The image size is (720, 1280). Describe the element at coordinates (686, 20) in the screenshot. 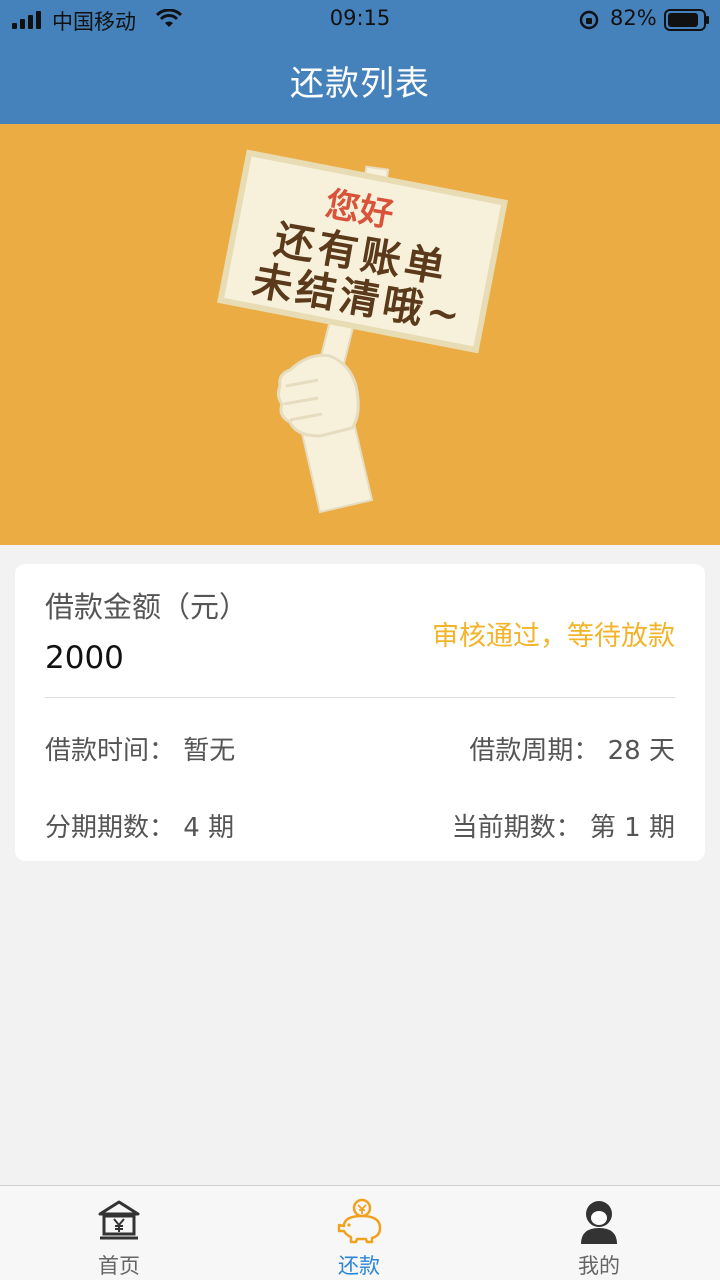

I see `battery-icon` at that location.